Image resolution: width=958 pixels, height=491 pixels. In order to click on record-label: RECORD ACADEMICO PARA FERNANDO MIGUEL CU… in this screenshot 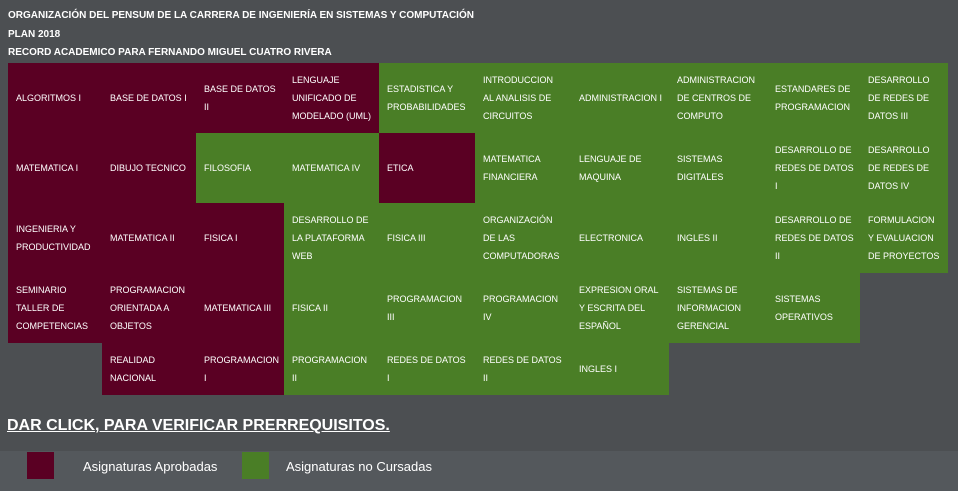, I will do `click(170, 52)`.